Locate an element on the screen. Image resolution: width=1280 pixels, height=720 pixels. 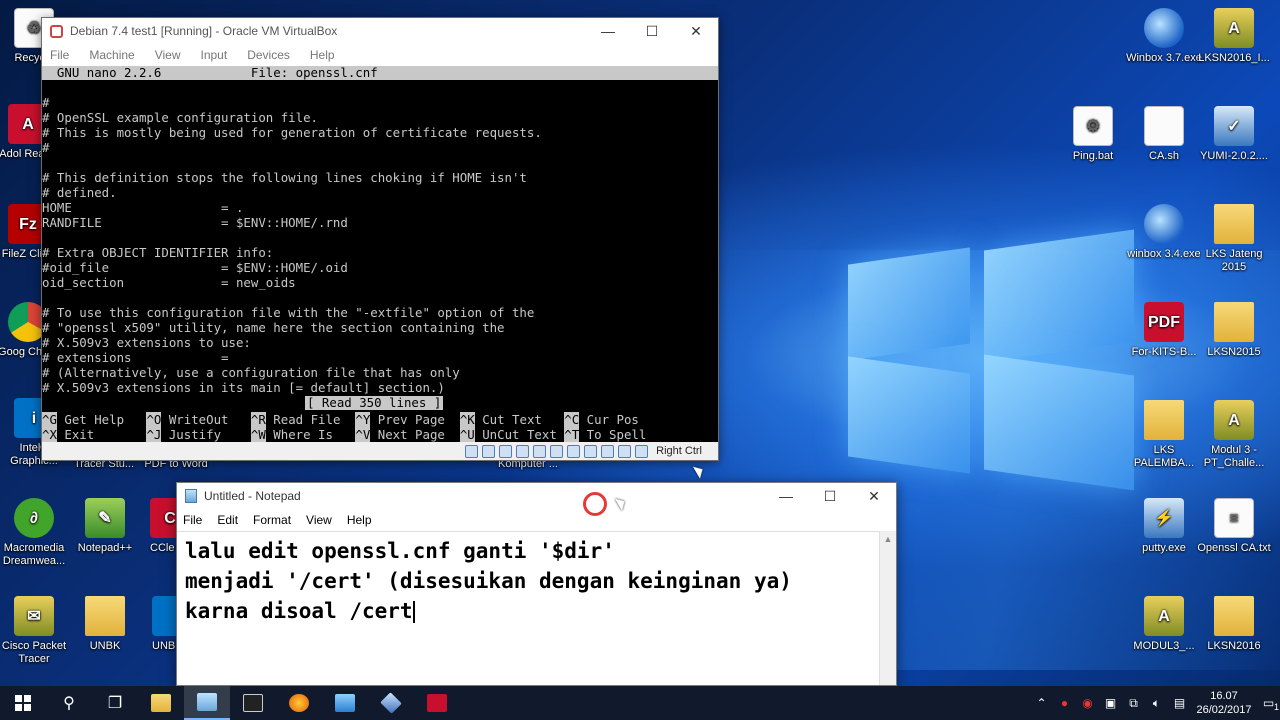
start-button is located at coordinates (23, 703).